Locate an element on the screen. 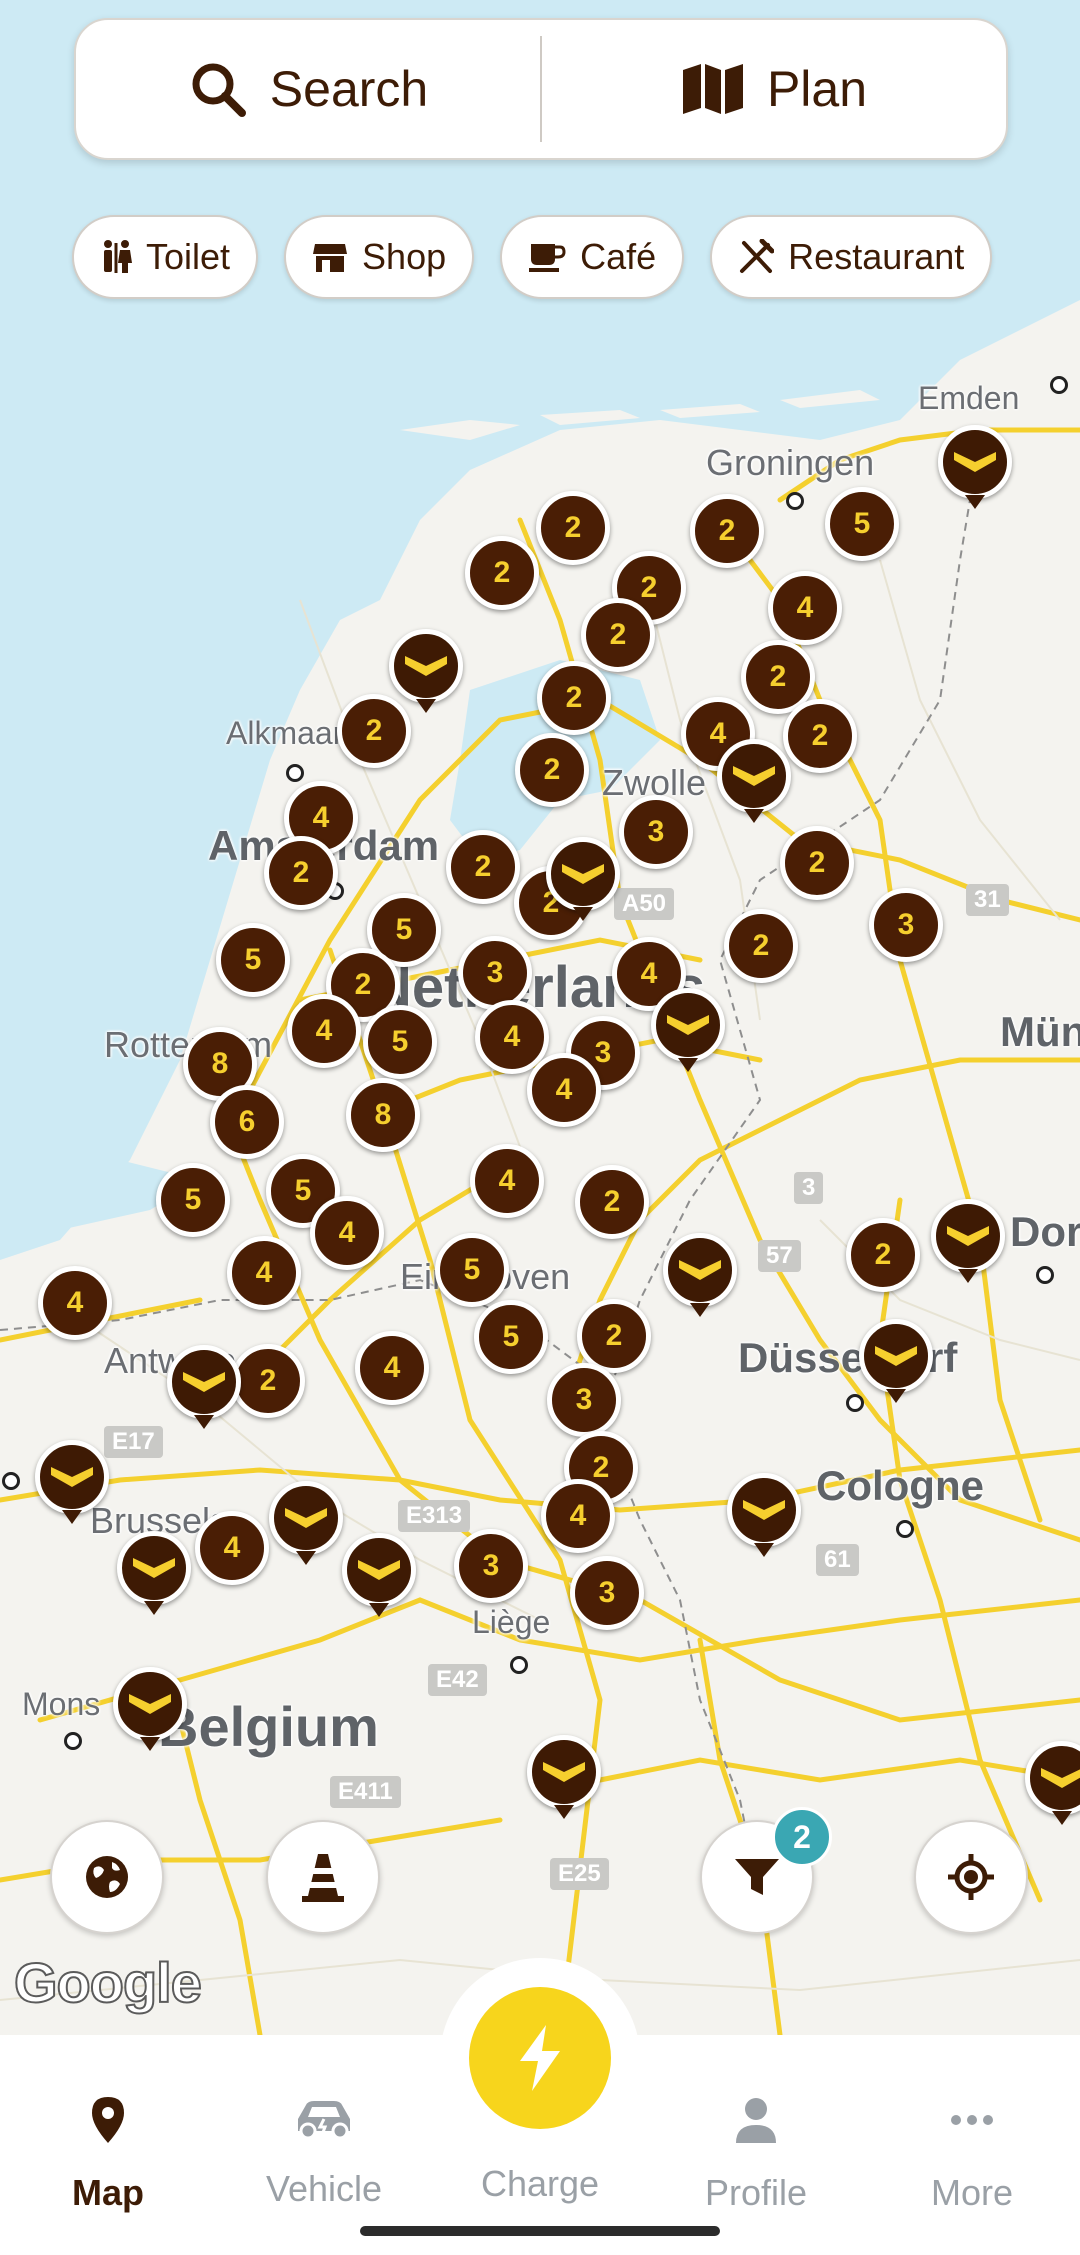 This screenshot has width=1080, height=2255. chip-cafe: Café is located at coordinates (592, 257).